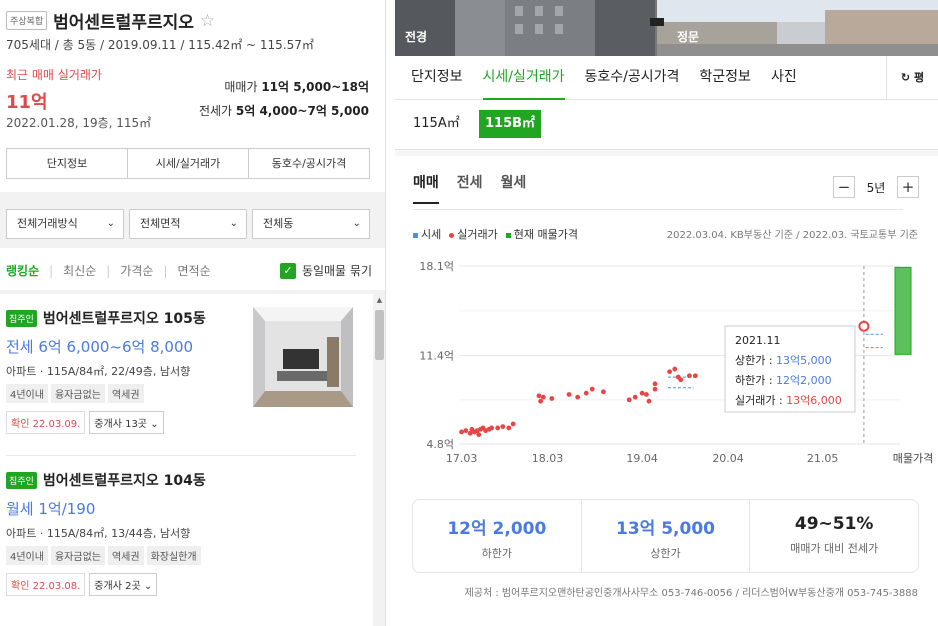  Describe the element at coordinates (207, 21) in the screenshot. I see `favorite-star-icon: ☆` at that location.